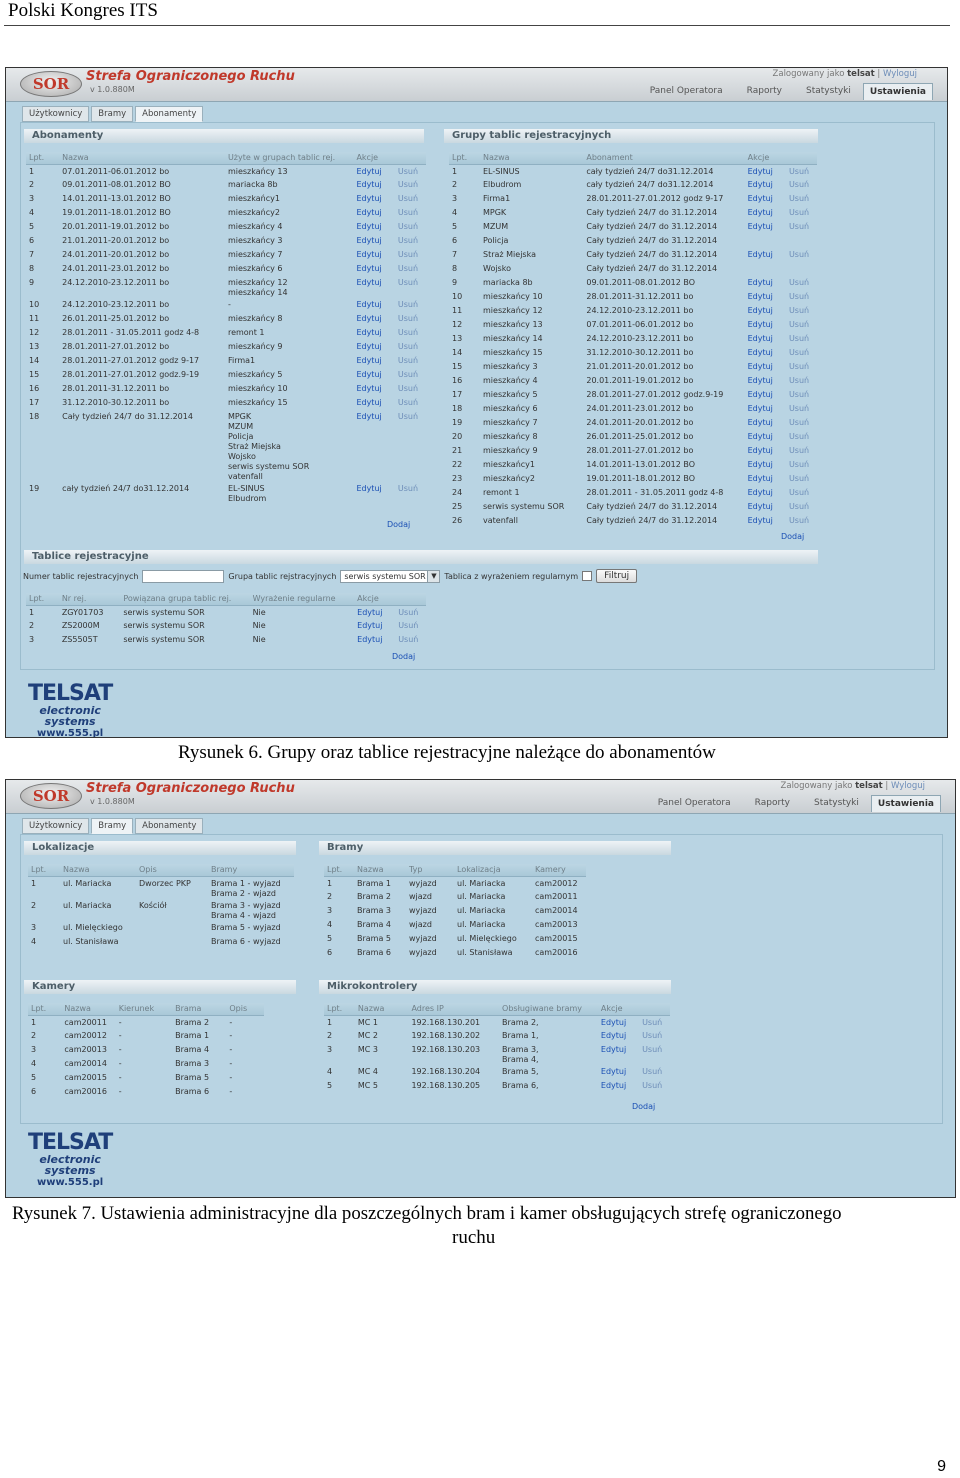 The width and height of the screenshot is (960, 1478). Describe the element at coordinates (617, 576) in the screenshot. I see `filter-button: Filtruj` at that location.